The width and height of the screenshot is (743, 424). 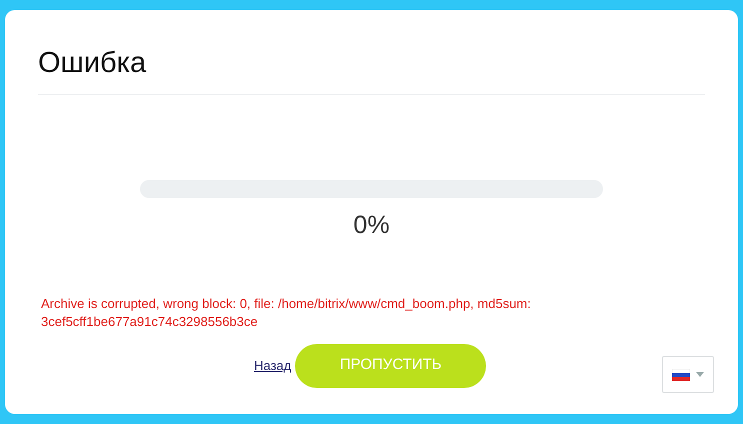 What do you see at coordinates (286, 313) in the screenshot?
I see `error-message: Archive is corrupted, wrong block: 0, file: /home/bitrix/www/cmd_boom.php, md5sum: 3cef5cff1be677a91c74c3298556b3ce` at bounding box center [286, 313].